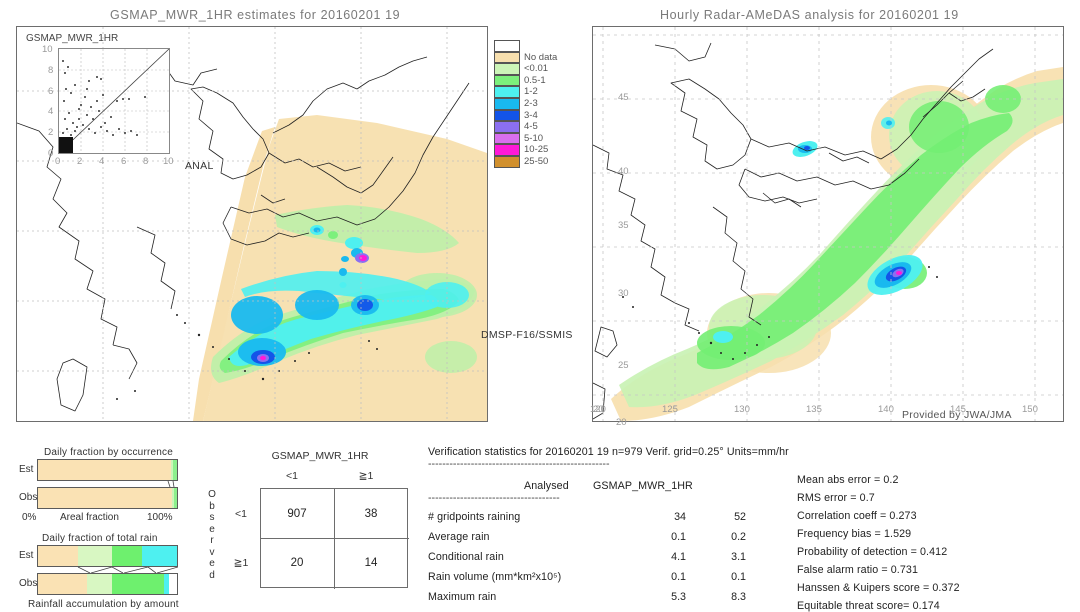  What do you see at coordinates (108, 452) in the screenshot?
I see `occurrence-chart-title: Daily fraction by occurrence` at bounding box center [108, 452].